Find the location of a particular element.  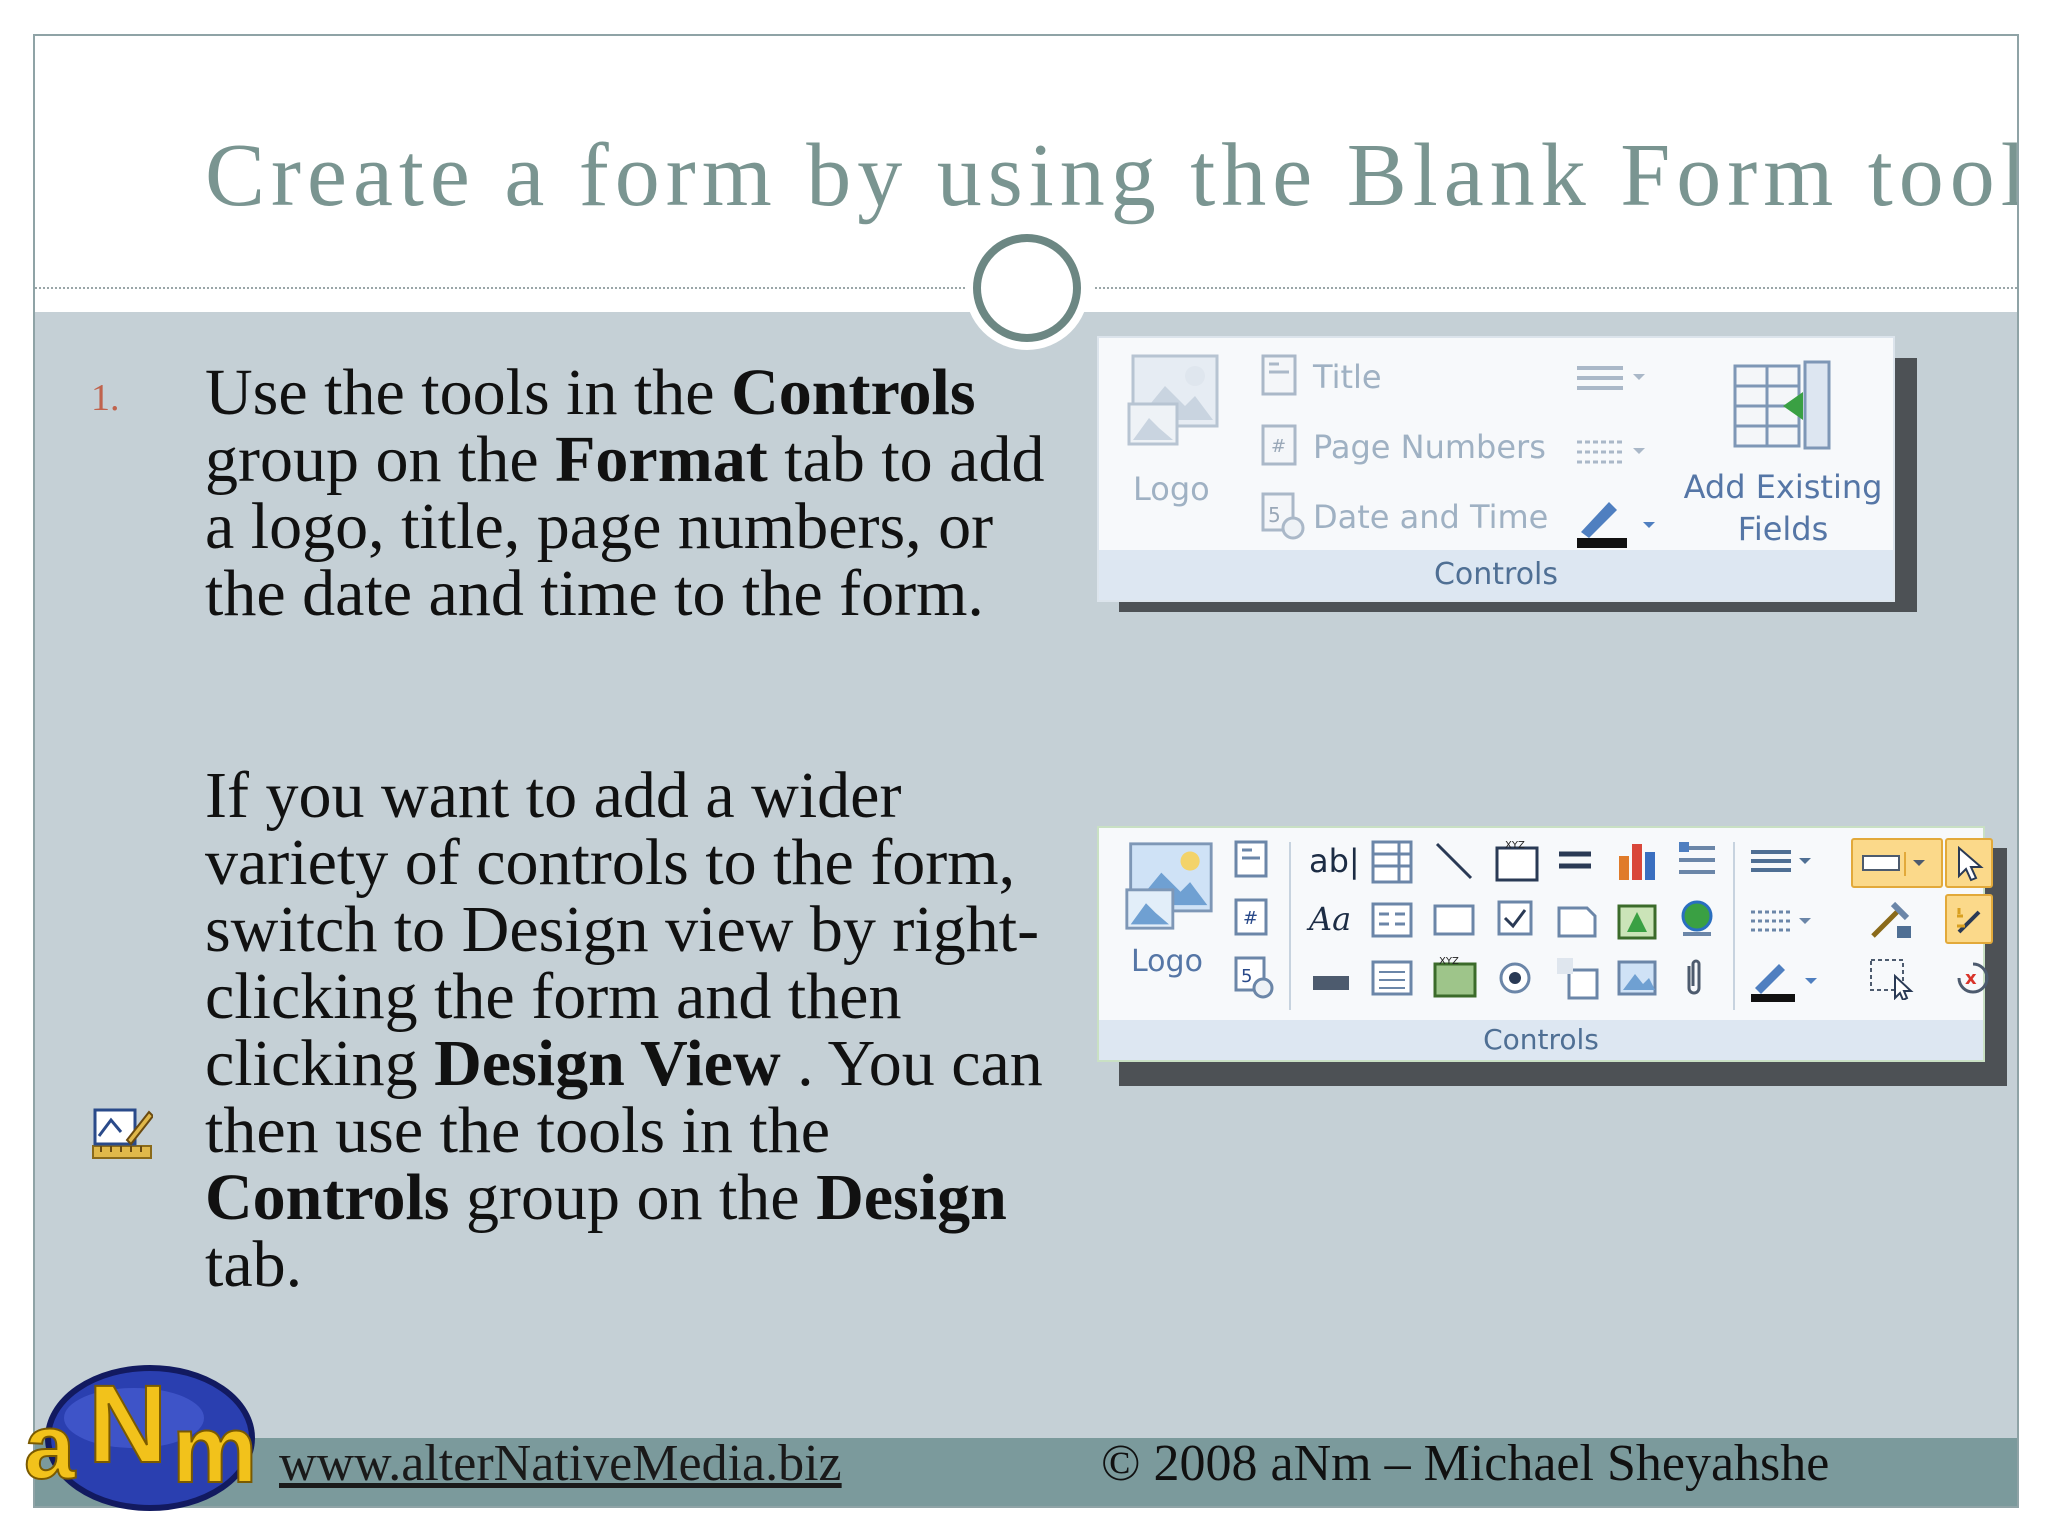

p1-bold-format: Format is located at coordinates (661, 459).